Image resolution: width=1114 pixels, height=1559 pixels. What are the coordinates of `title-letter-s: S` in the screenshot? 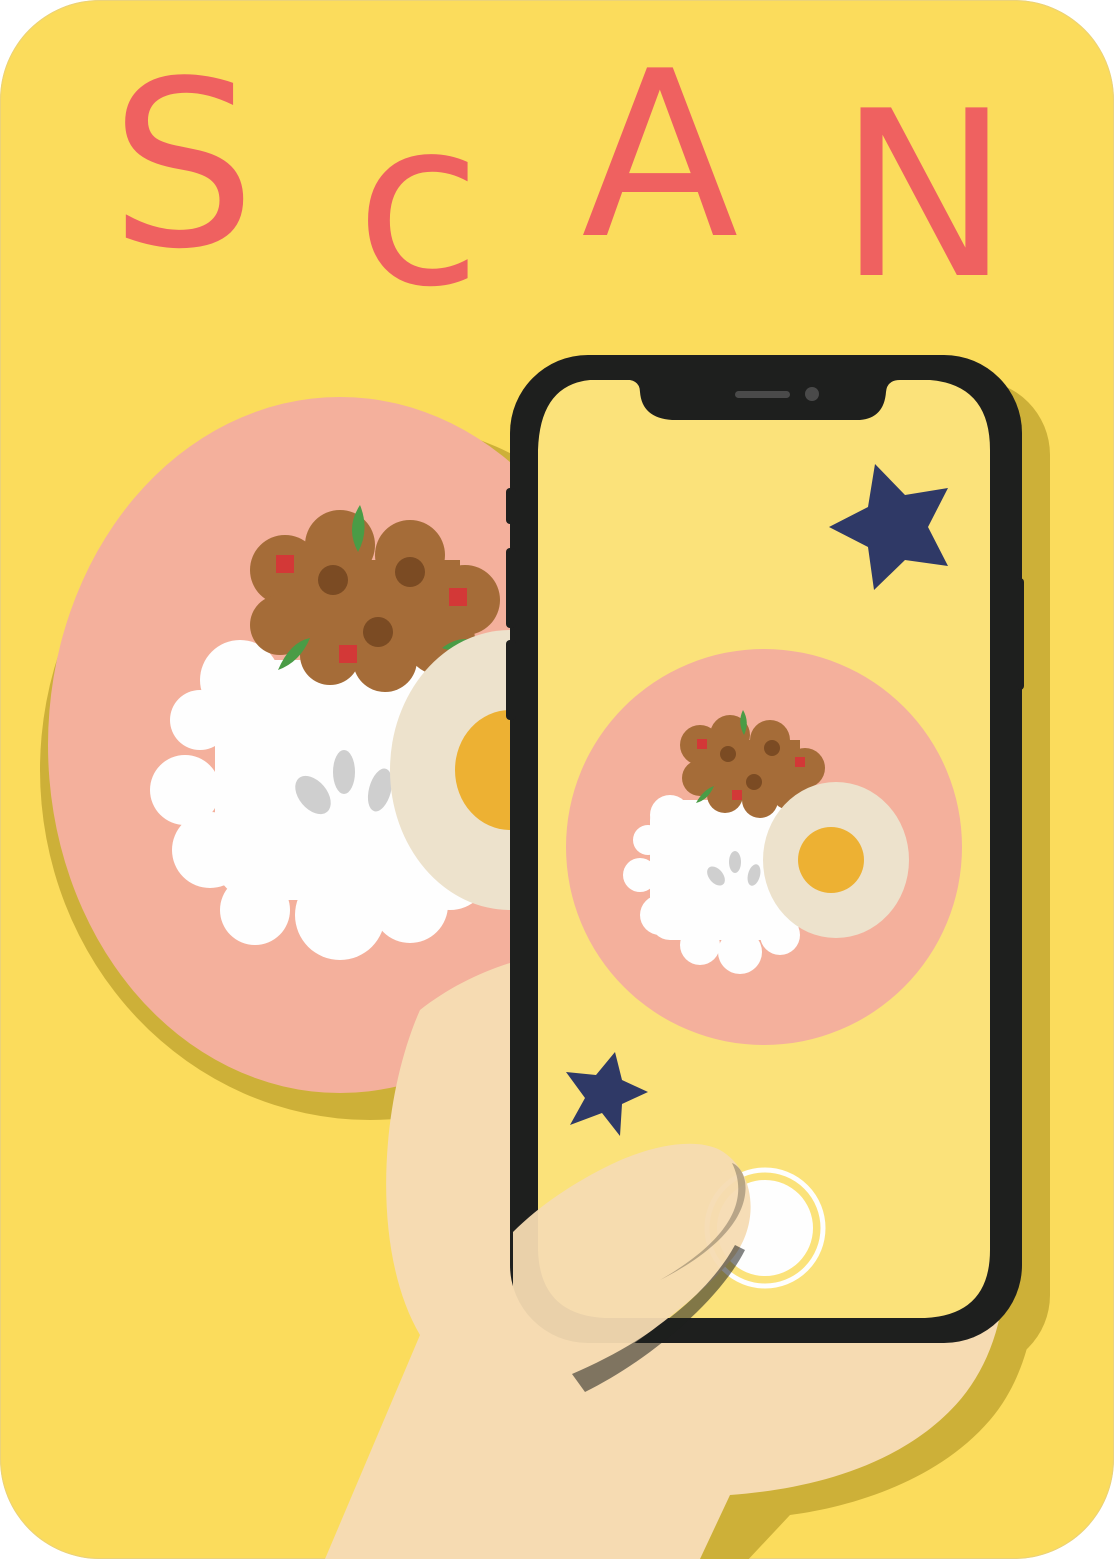 It's located at (183, 166).